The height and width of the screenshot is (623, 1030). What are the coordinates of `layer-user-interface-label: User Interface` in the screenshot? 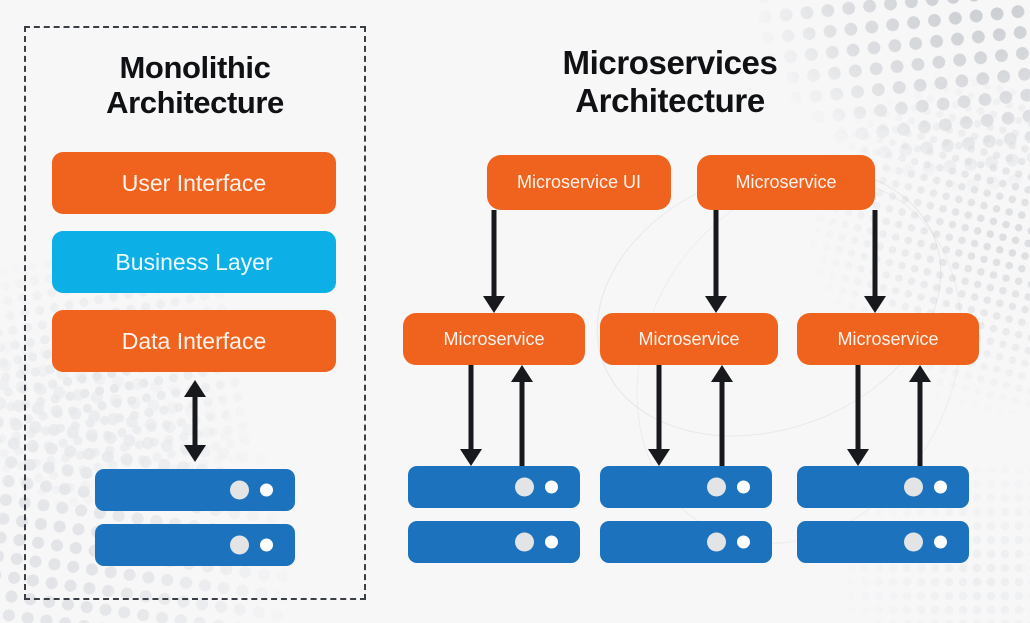 It's located at (194, 182).